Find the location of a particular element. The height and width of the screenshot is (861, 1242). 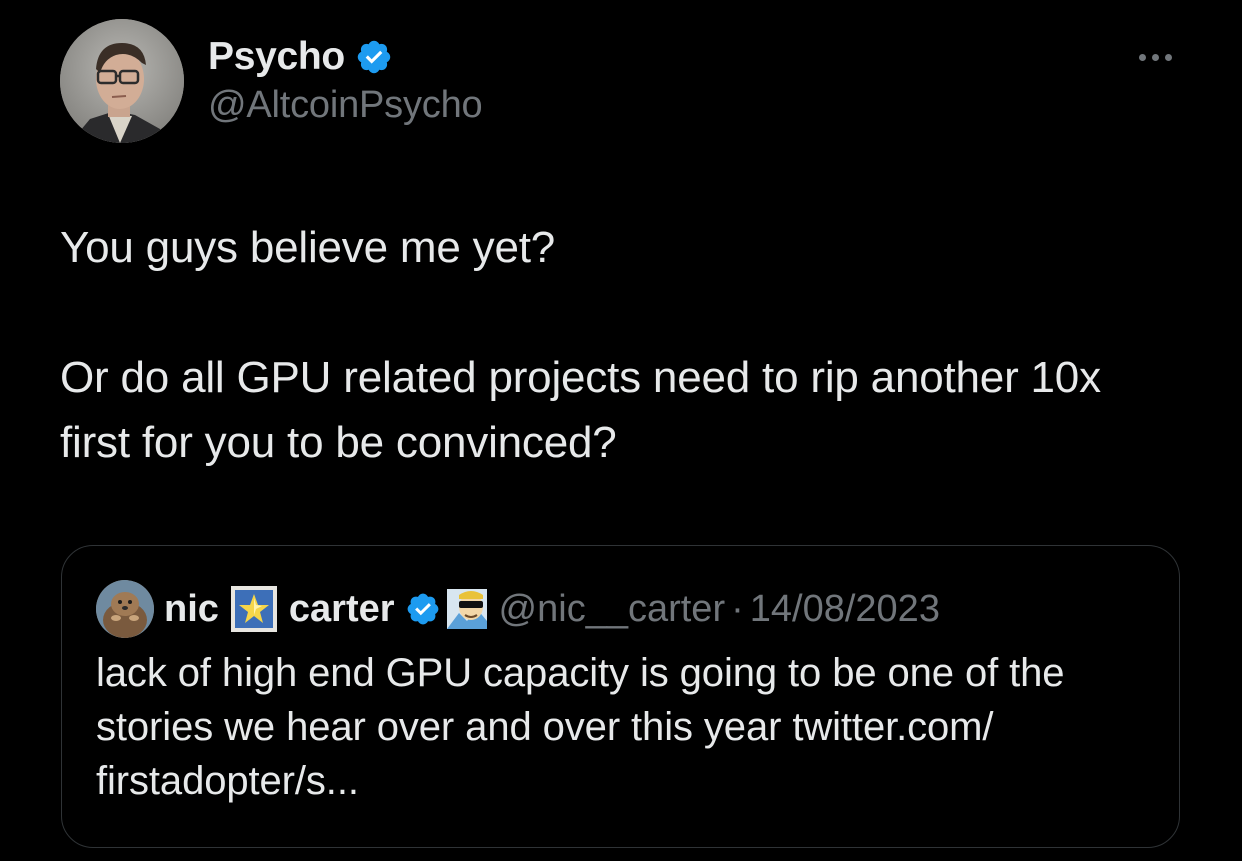

quoted-tweet-date: 14/08/2023 is located at coordinates (845, 609).